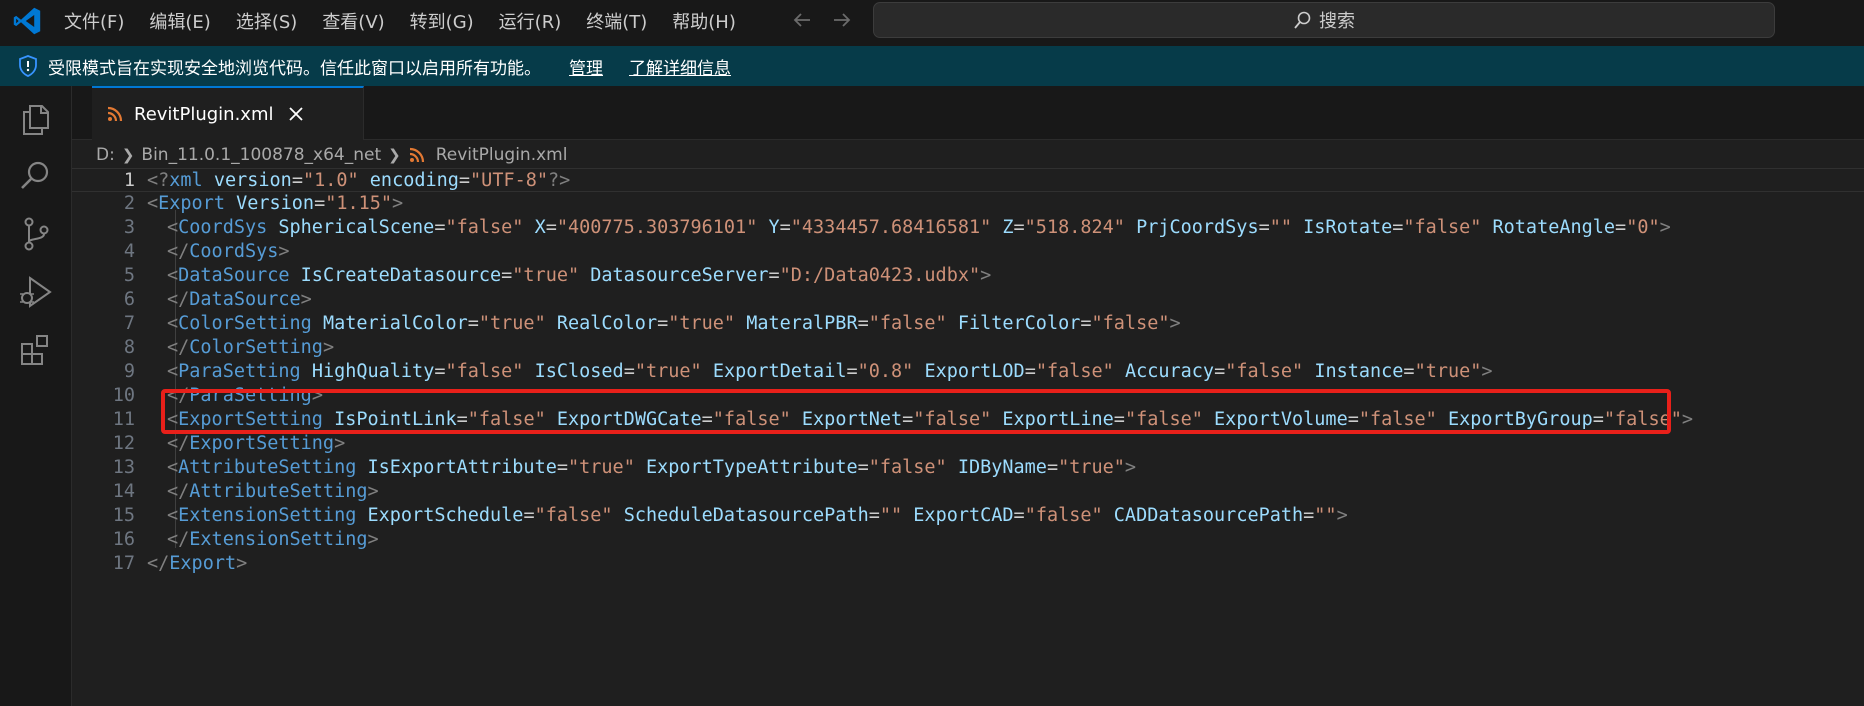 The width and height of the screenshot is (1864, 706). What do you see at coordinates (968, 300) in the screenshot?
I see `code-line: 6 </DataSource>` at bounding box center [968, 300].